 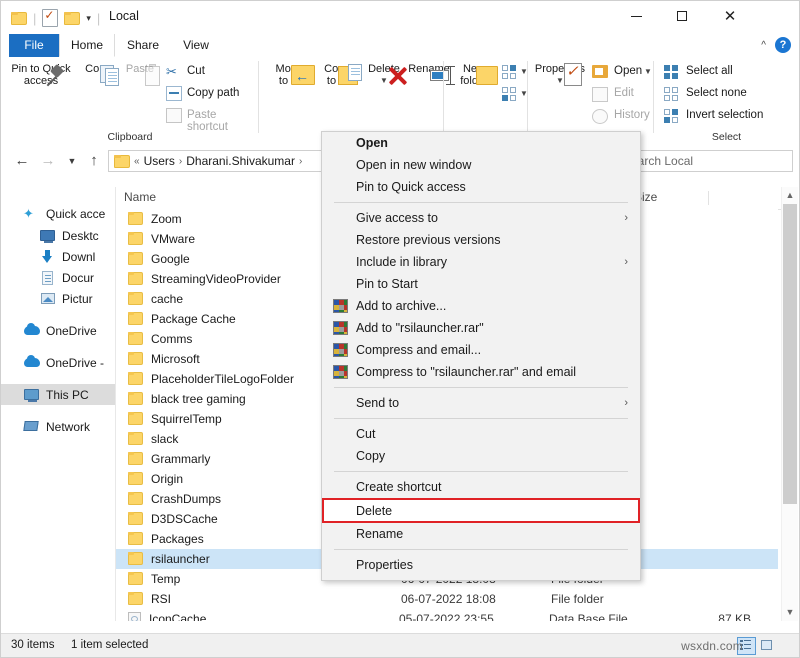 I want to click on sidebar-item-onedrive: OneDrive, so click(x=58, y=330).